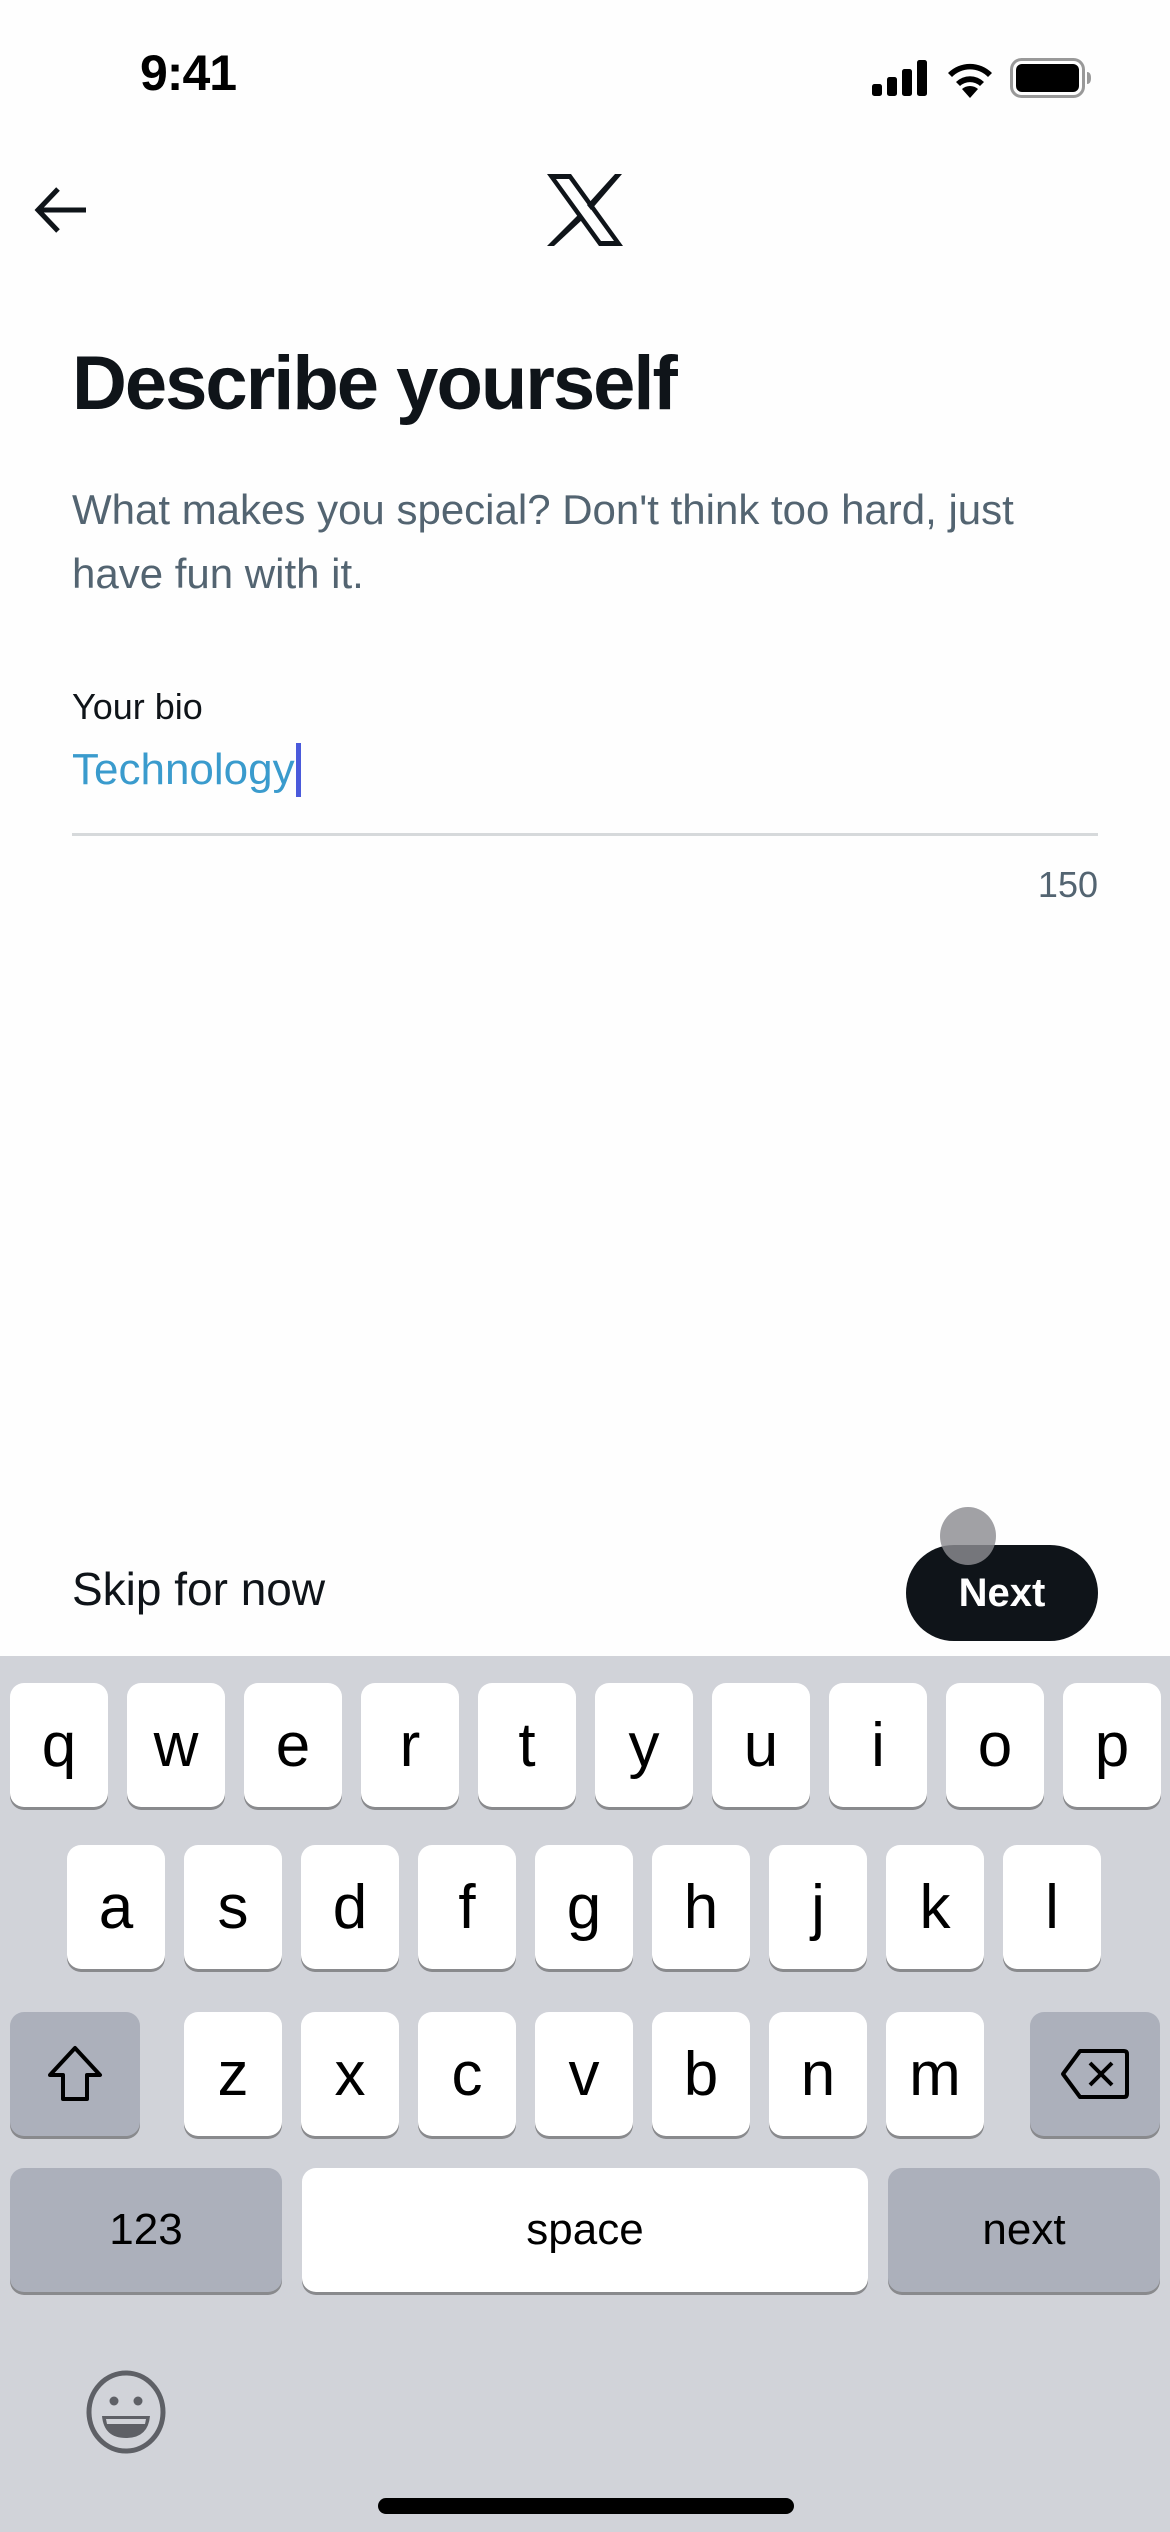 The height and width of the screenshot is (2532, 1170). What do you see at coordinates (350, 1907) in the screenshot?
I see `key-d: d` at bounding box center [350, 1907].